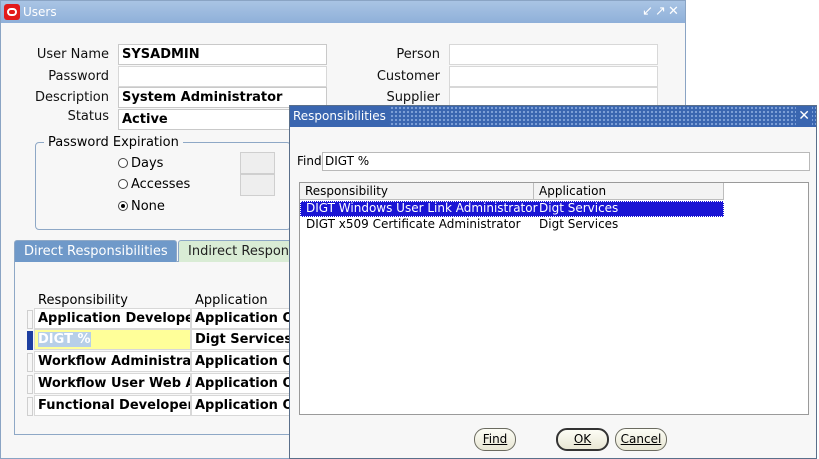 This screenshot has height=459, width=819. What do you see at coordinates (422, 208) in the screenshot?
I see `list-cell-responsibility: DIGT Windows User Link Administrator` at bounding box center [422, 208].